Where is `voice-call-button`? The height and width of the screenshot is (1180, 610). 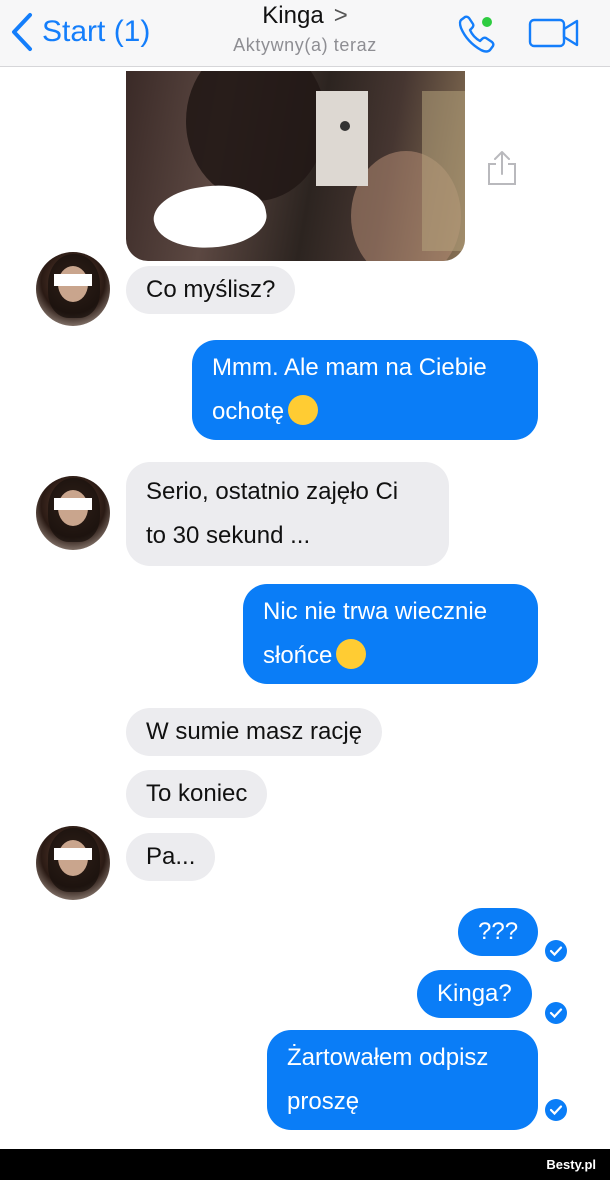
voice-call-button is located at coordinates (478, 34).